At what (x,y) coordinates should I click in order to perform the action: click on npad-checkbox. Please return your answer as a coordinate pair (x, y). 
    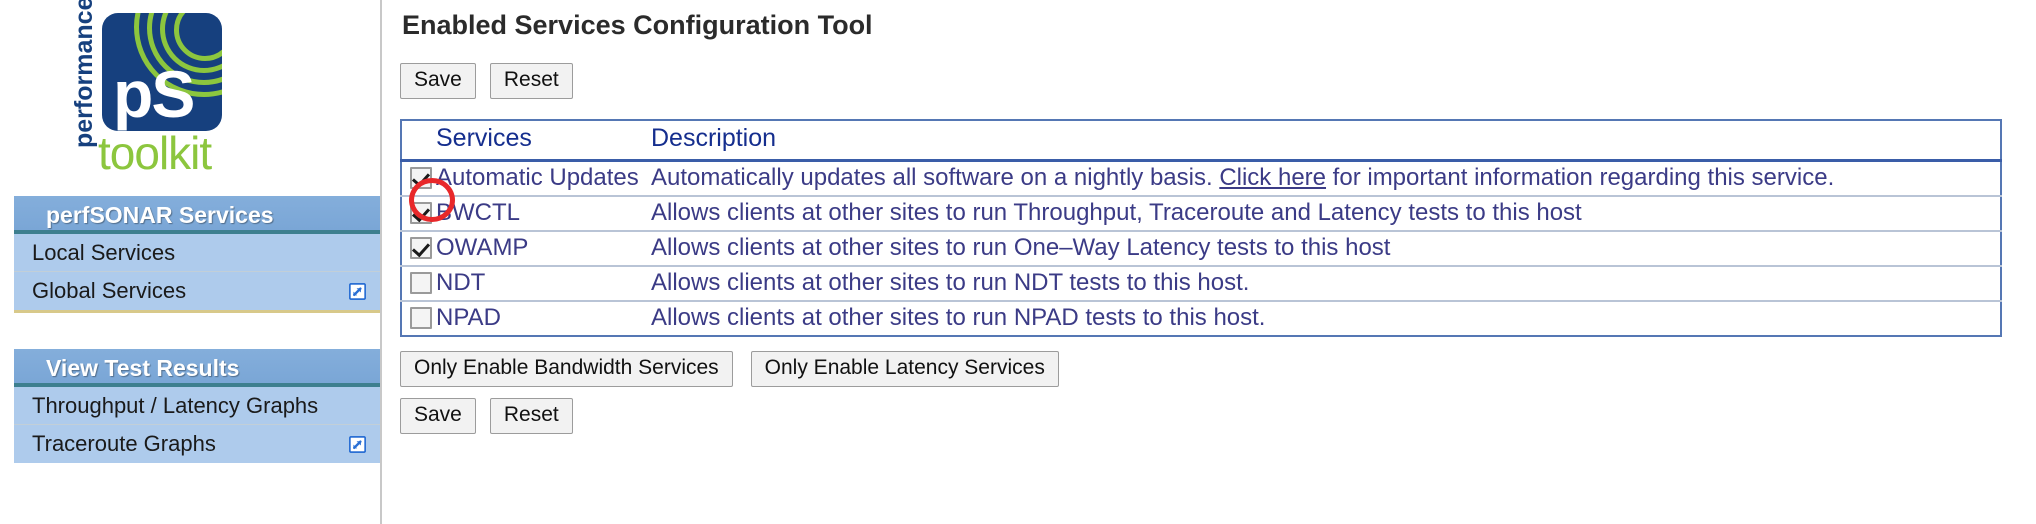
    Looking at the image, I should click on (421, 318).